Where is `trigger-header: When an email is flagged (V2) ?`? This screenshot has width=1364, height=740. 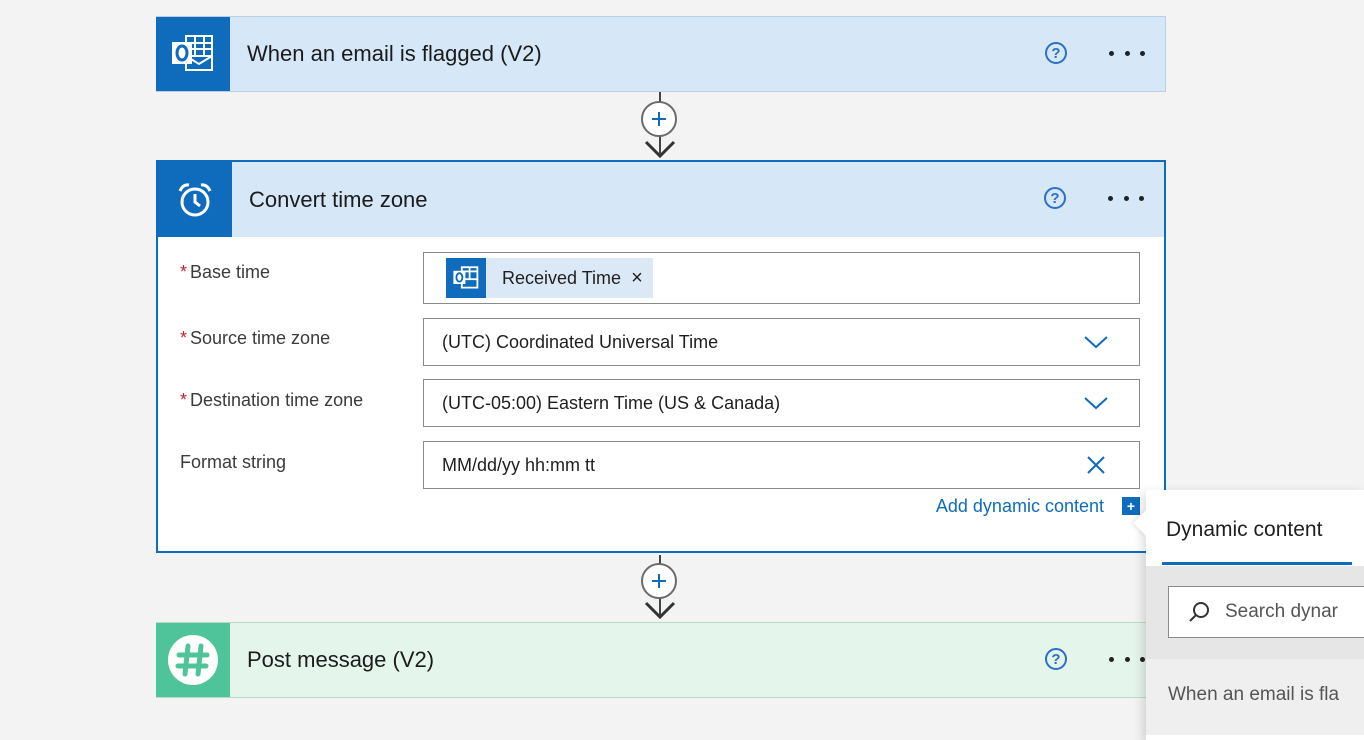
trigger-header: When an email is flagged (V2) ? is located at coordinates (660, 53).